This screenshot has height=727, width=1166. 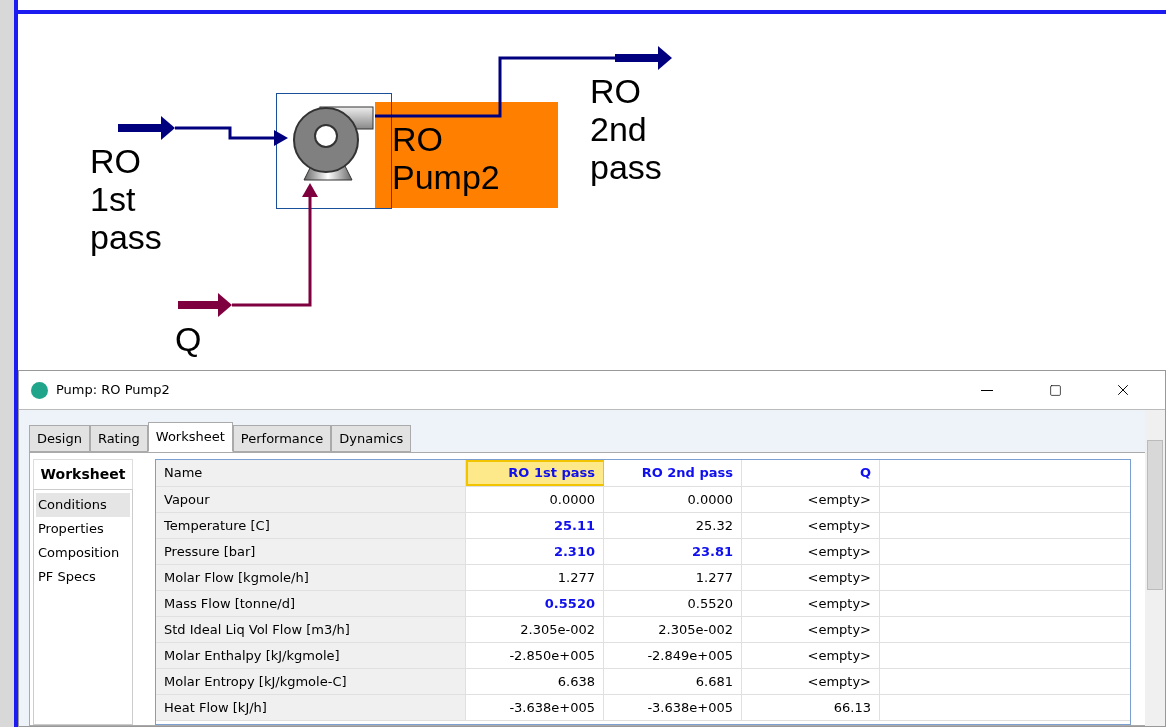 I want to click on row-label: Std Ideal Liq Vol Flow [m3/h], so click(x=311, y=629).